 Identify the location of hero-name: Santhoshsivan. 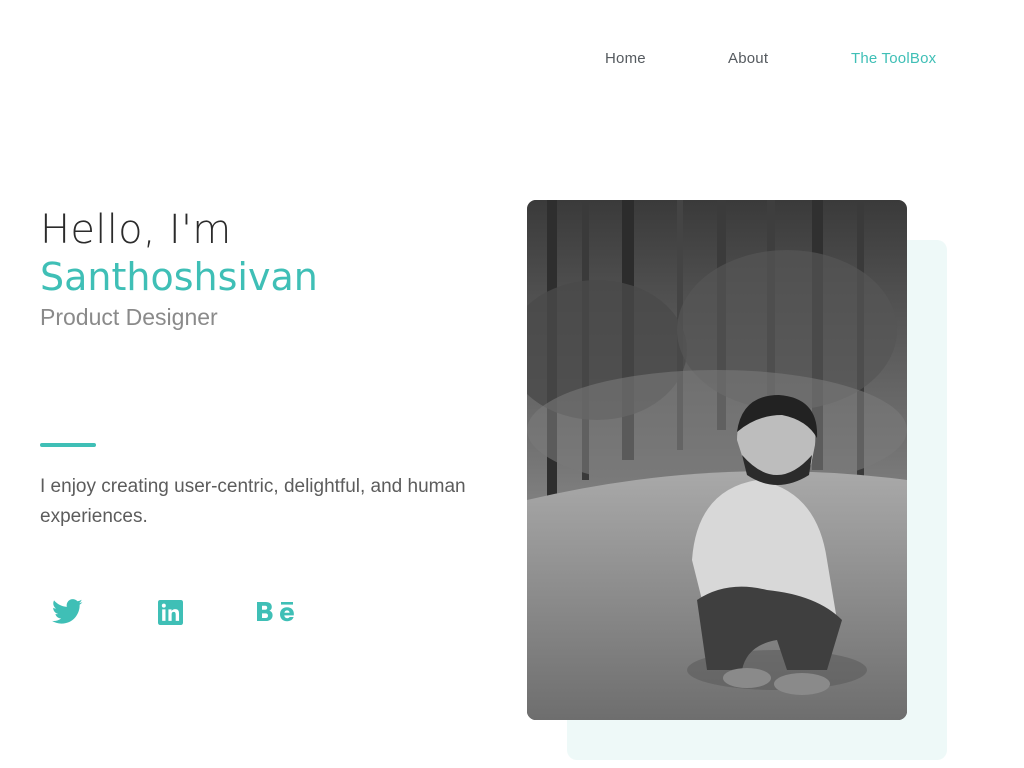
(179, 277).